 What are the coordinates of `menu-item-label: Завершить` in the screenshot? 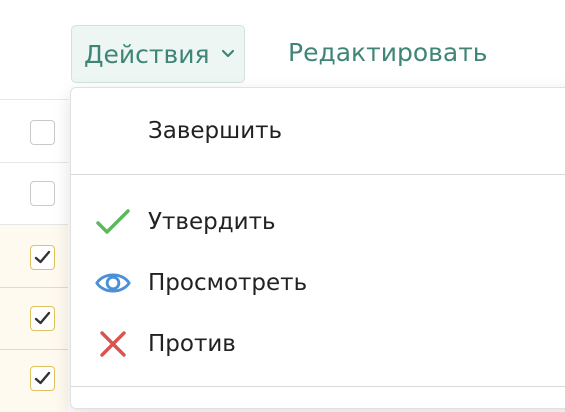 It's located at (215, 131).